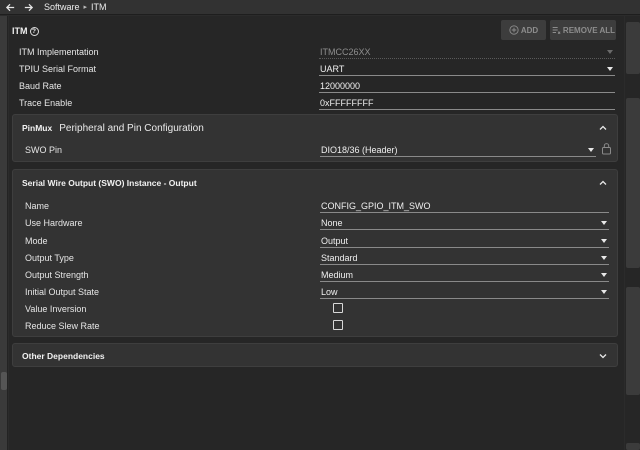 This screenshot has width=640, height=450. I want to click on breadcrumb-item-software: Software, so click(62, 7).